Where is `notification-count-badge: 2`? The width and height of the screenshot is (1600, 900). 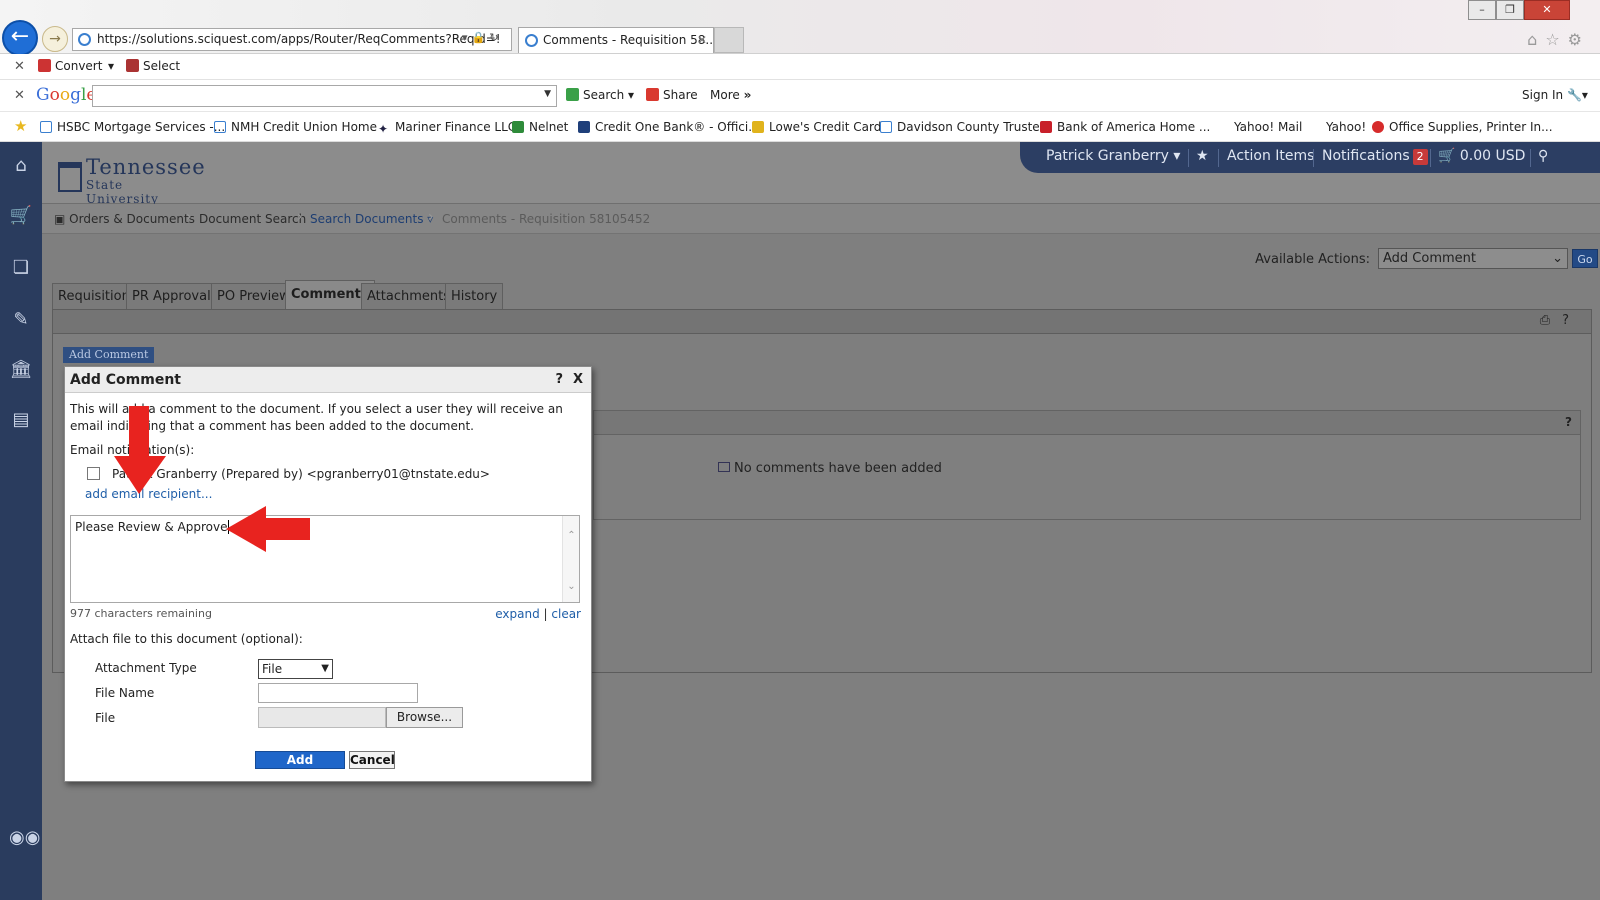 notification-count-badge: 2 is located at coordinates (1420, 157).